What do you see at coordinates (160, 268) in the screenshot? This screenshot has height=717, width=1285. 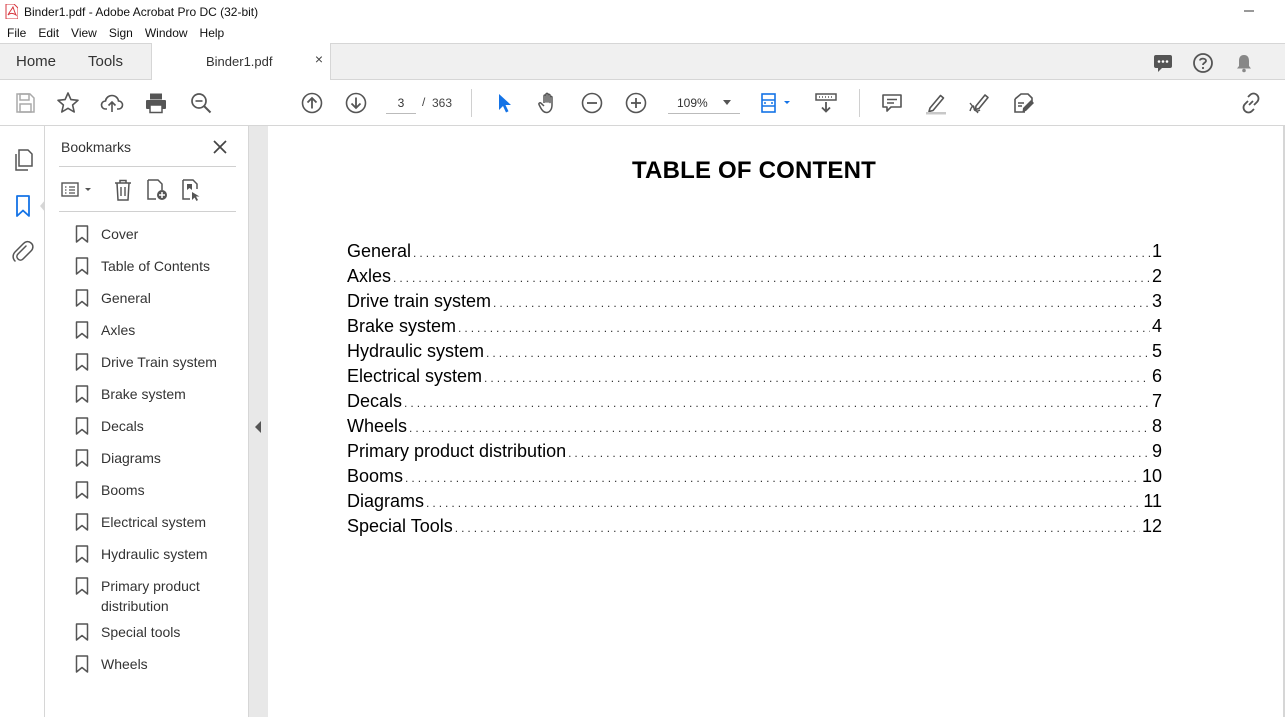 I see `bookmark-item-table-of-contents: Table of Contents` at bounding box center [160, 268].